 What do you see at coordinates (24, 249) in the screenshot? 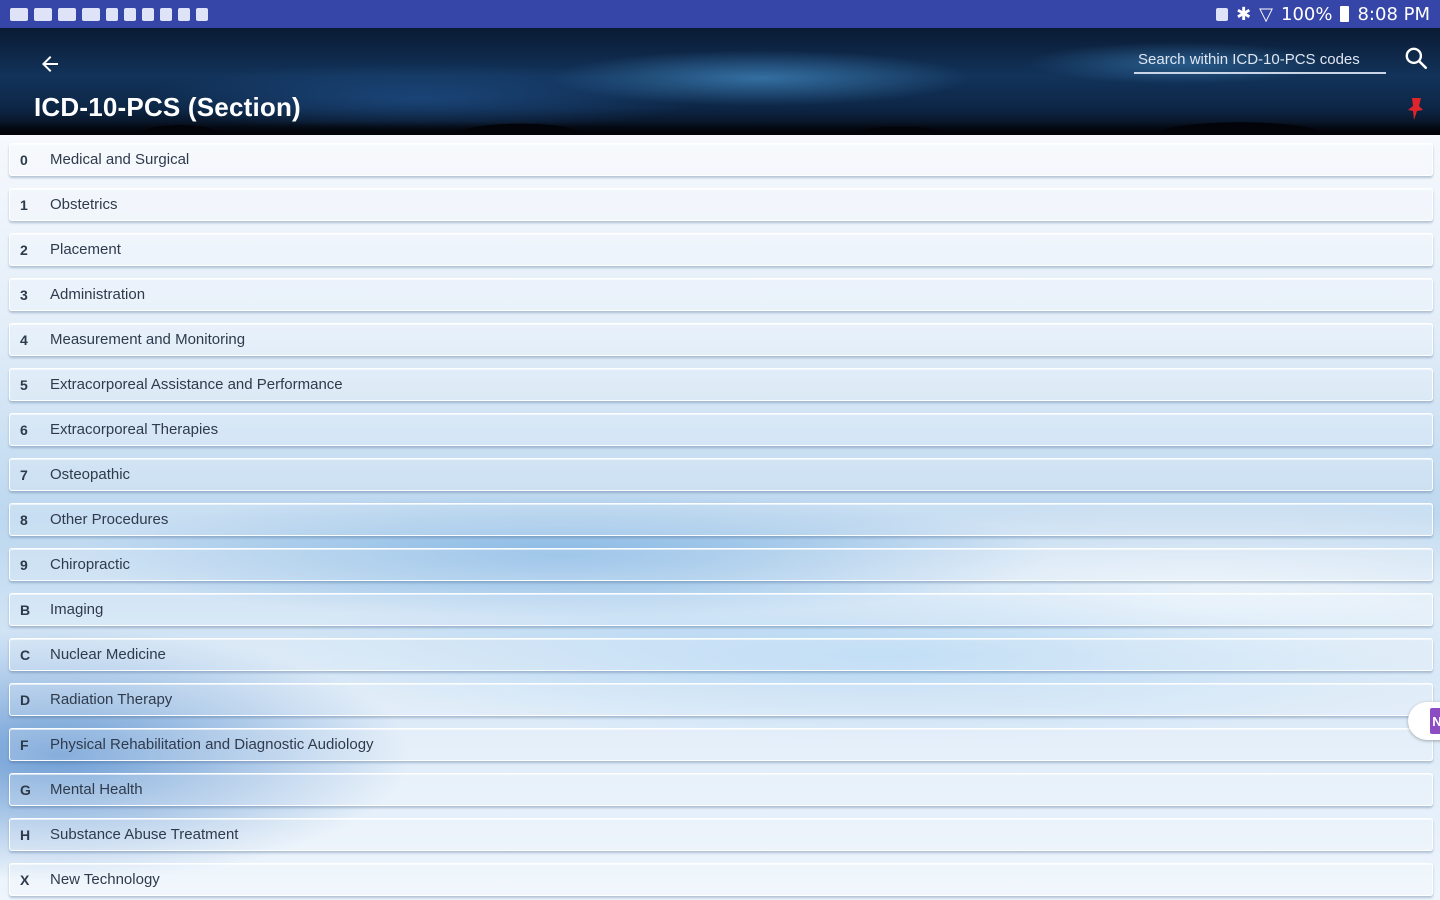
I see `section-code: 2` at bounding box center [24, 249].